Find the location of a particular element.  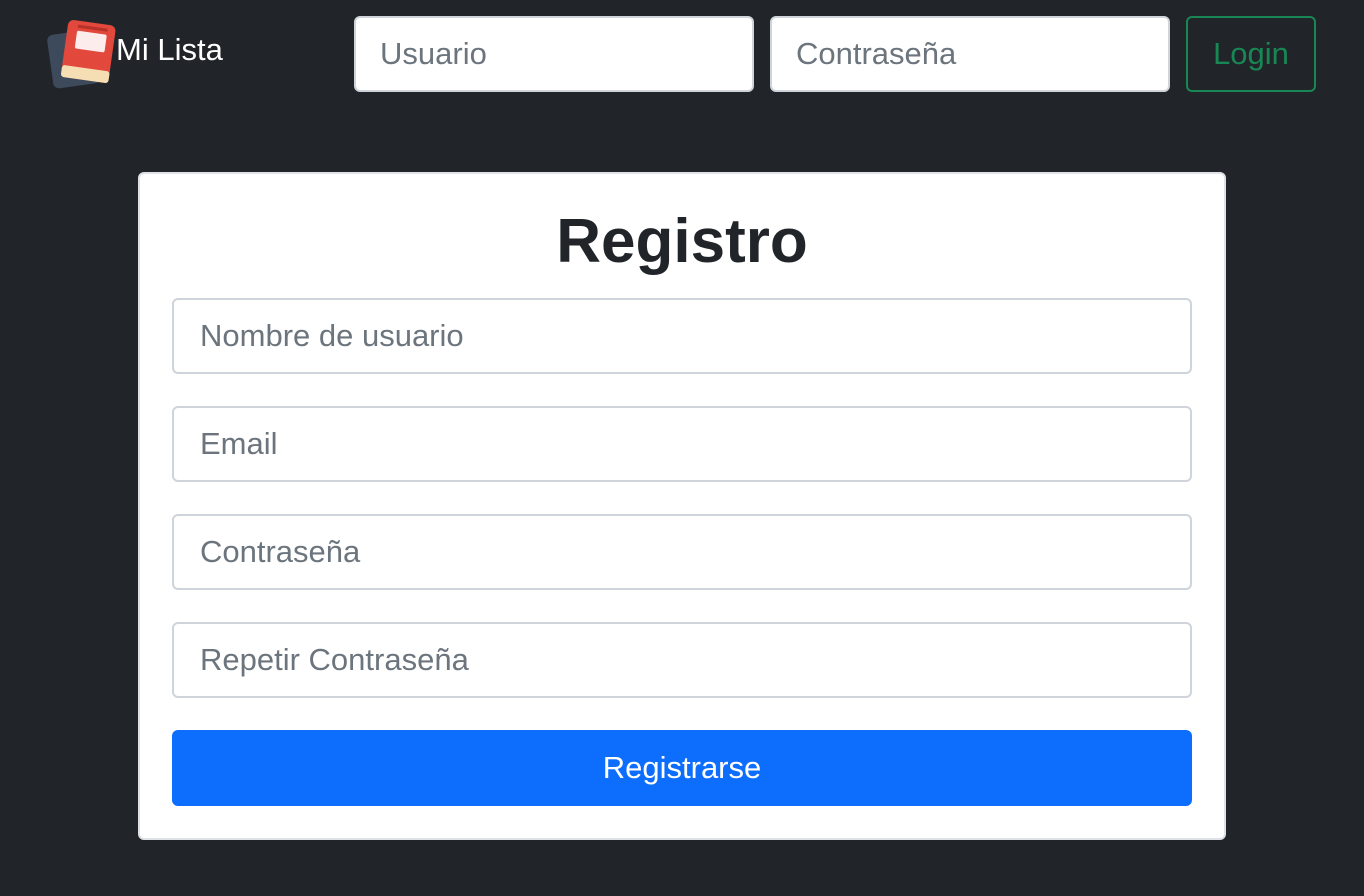

register-username-input is located at coordinates (682, 336).